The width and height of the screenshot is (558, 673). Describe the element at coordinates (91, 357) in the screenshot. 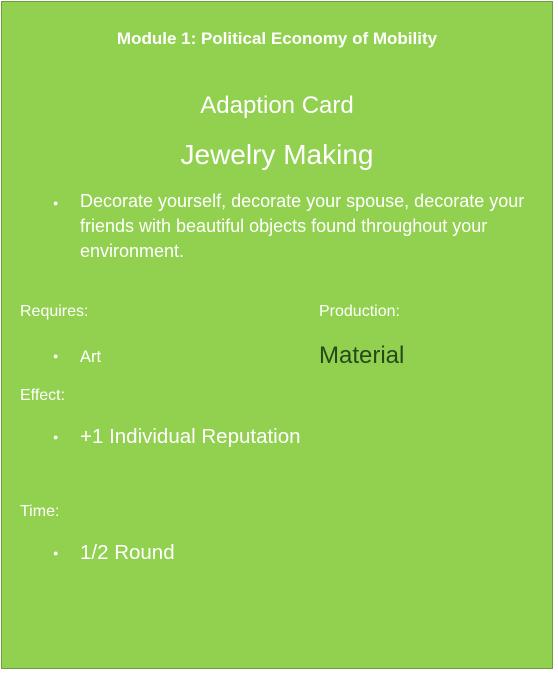

I see `requires-value: Art` at that location.